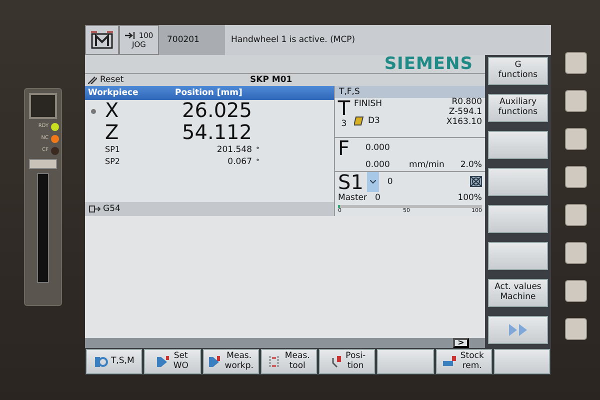 This screenshot has height=400, width=600. Describe the element at coordinates (351, 182) in the screenshot. I see `spindle-name: S1` at that location.